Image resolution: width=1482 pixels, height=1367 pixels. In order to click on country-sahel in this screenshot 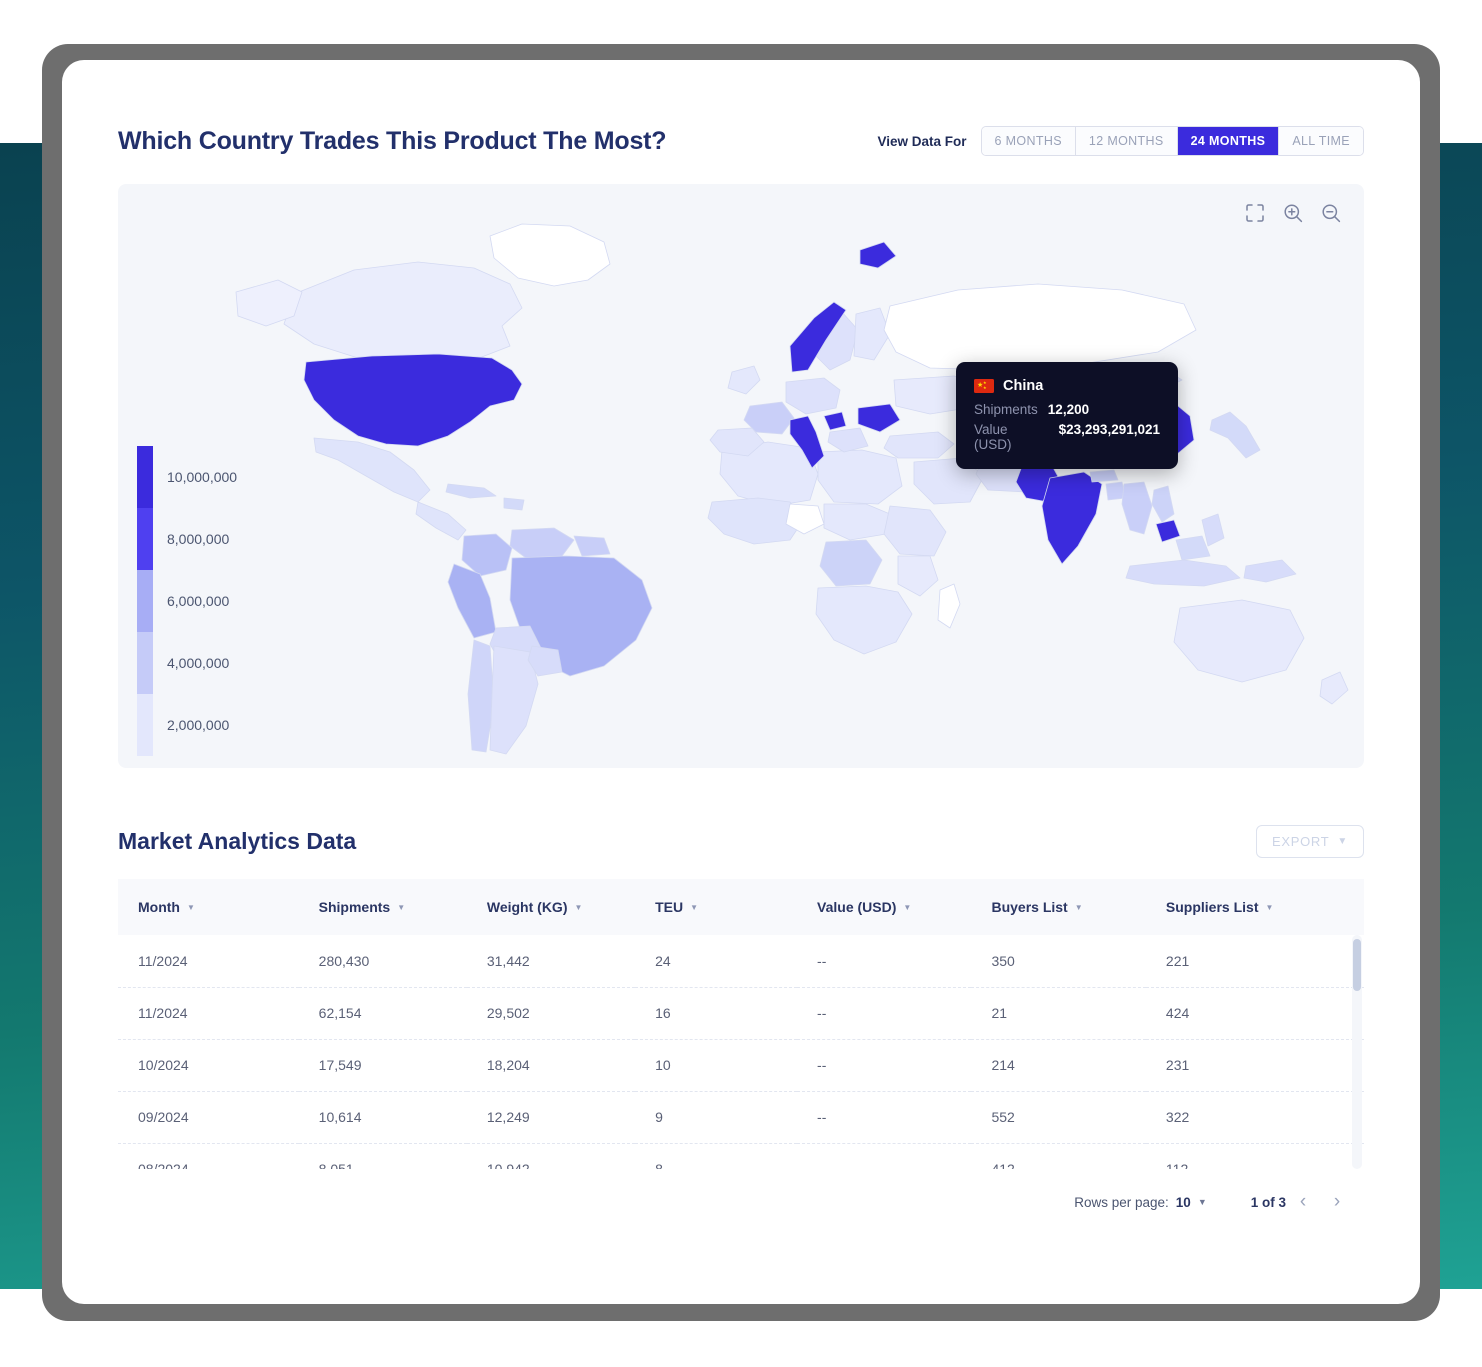, I will do `click(857, 522)`.